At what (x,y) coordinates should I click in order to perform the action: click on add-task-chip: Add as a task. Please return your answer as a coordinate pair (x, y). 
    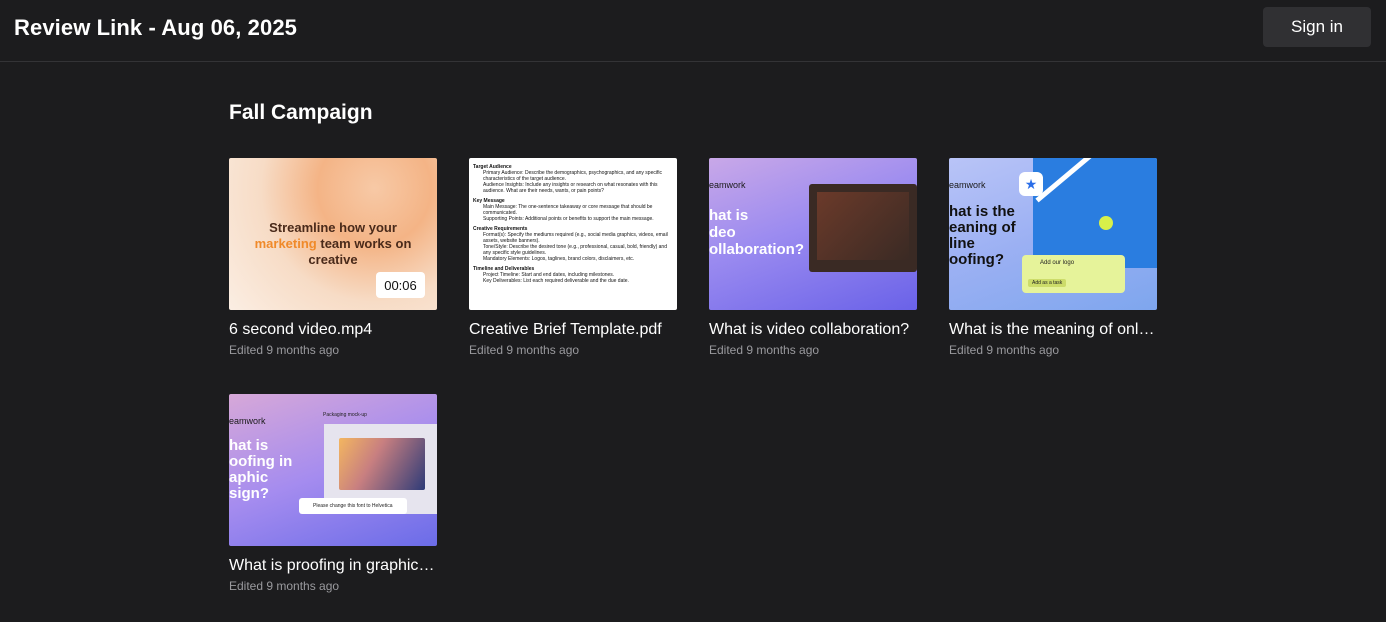
    Looking at the image, I should click on (1047, 283).